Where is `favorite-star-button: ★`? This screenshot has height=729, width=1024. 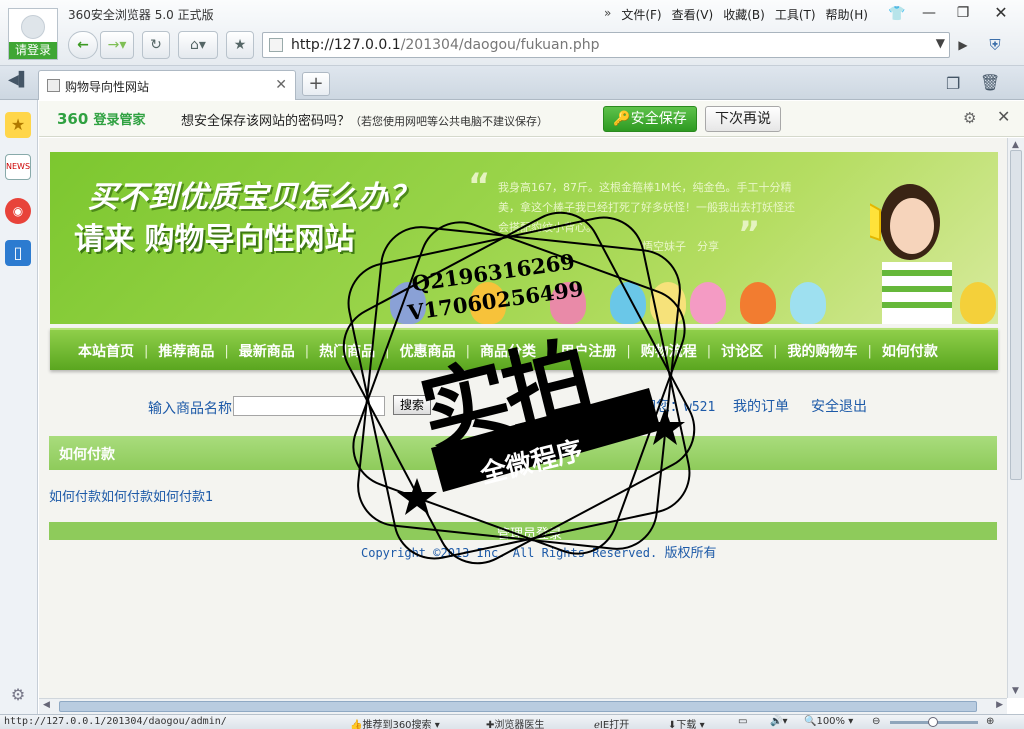 favorite-star-button: ★ is located at coordinates (240, 45).